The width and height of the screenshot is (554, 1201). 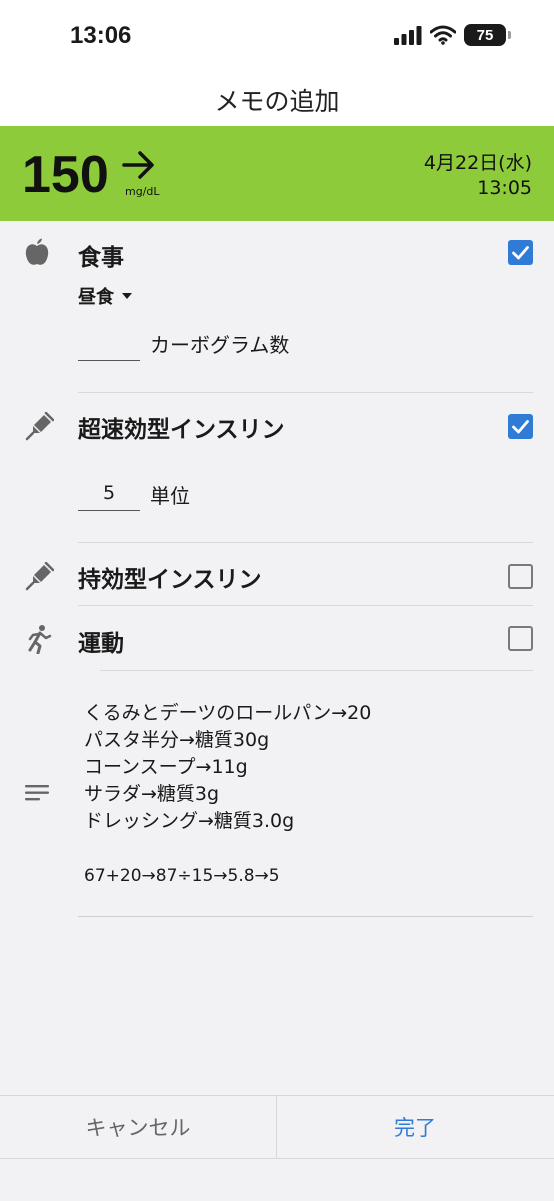 I want to click on meal-type-value: 昼食, so click(x=96, y=297).